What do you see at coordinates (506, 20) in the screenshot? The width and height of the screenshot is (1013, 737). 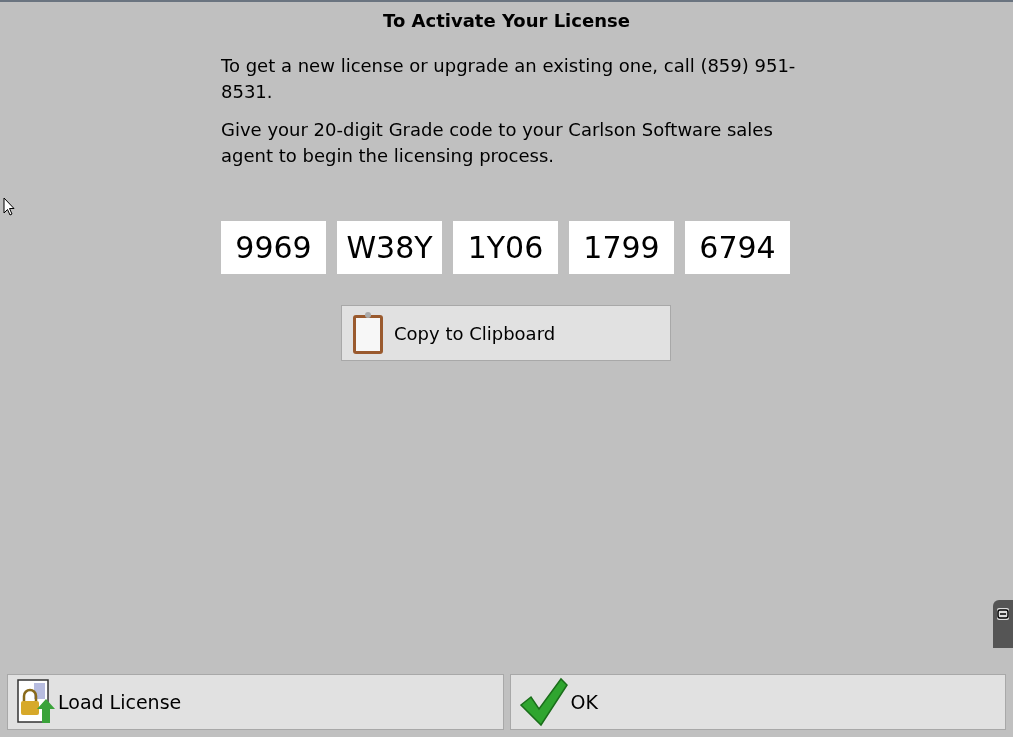 I see `dialog-title: To Activate Your License` at bounding box center [506, 20].